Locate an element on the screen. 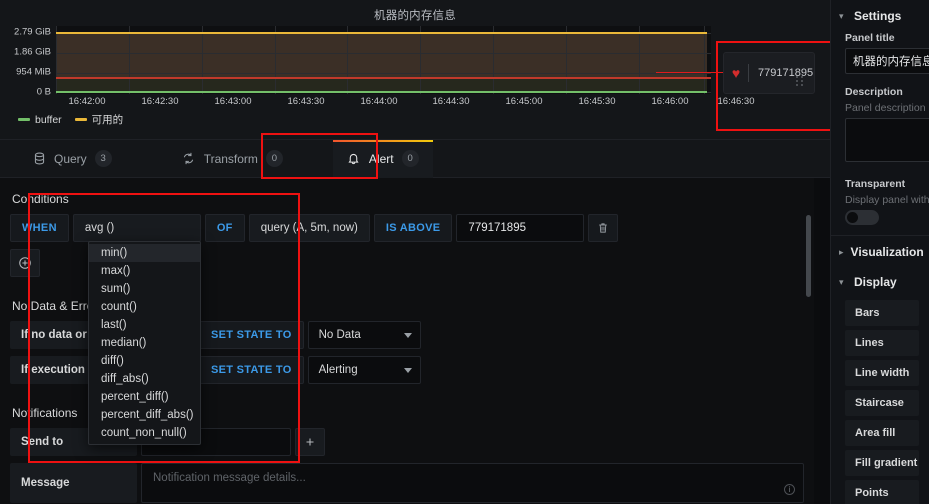 The width and height of the screenshot is (929, 504). dropdown-option-sum: sum() is located at coordinates (144, 289).